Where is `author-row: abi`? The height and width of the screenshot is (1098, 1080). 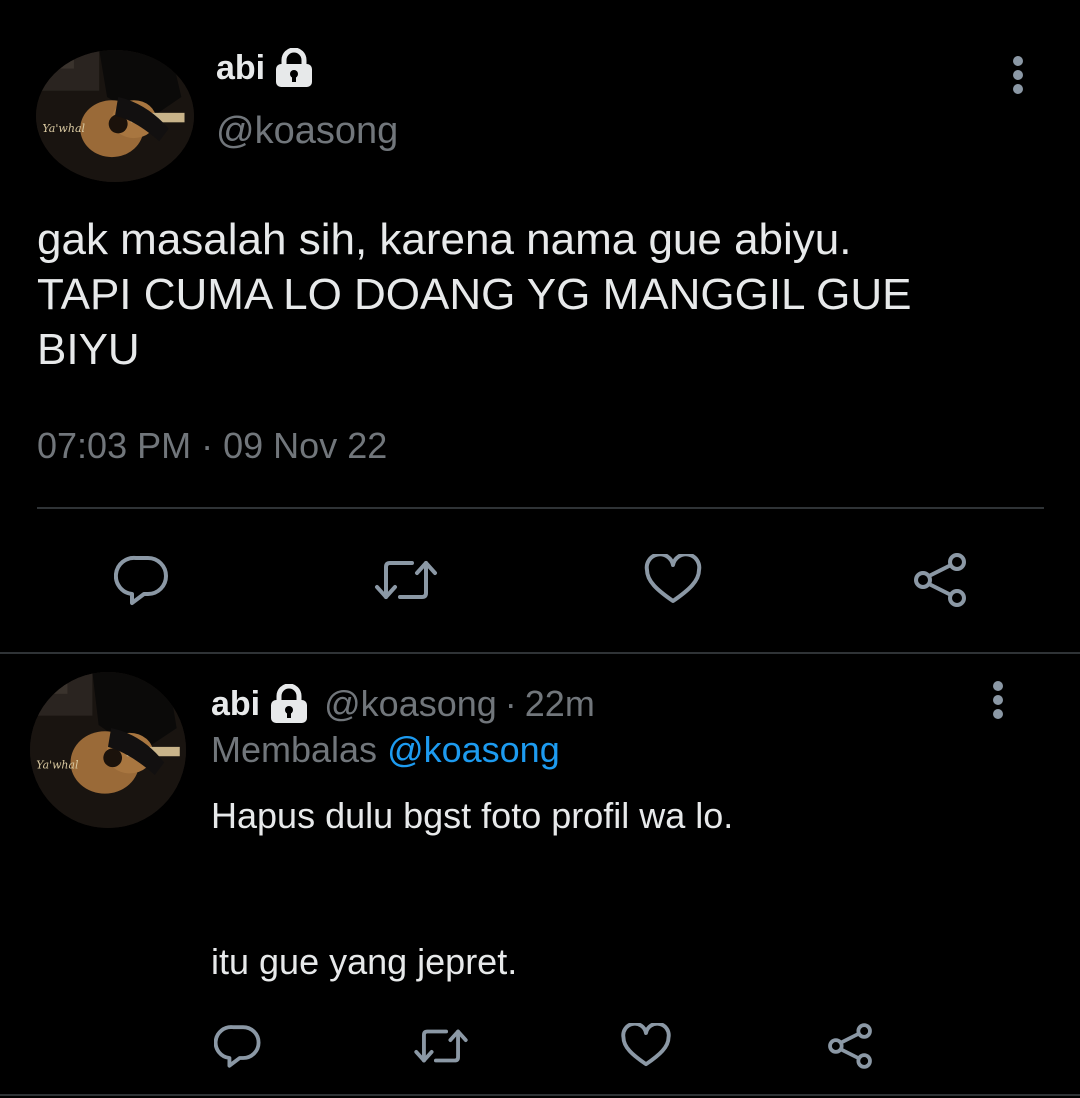 author-row: abi is located at coordinates (265, 68).